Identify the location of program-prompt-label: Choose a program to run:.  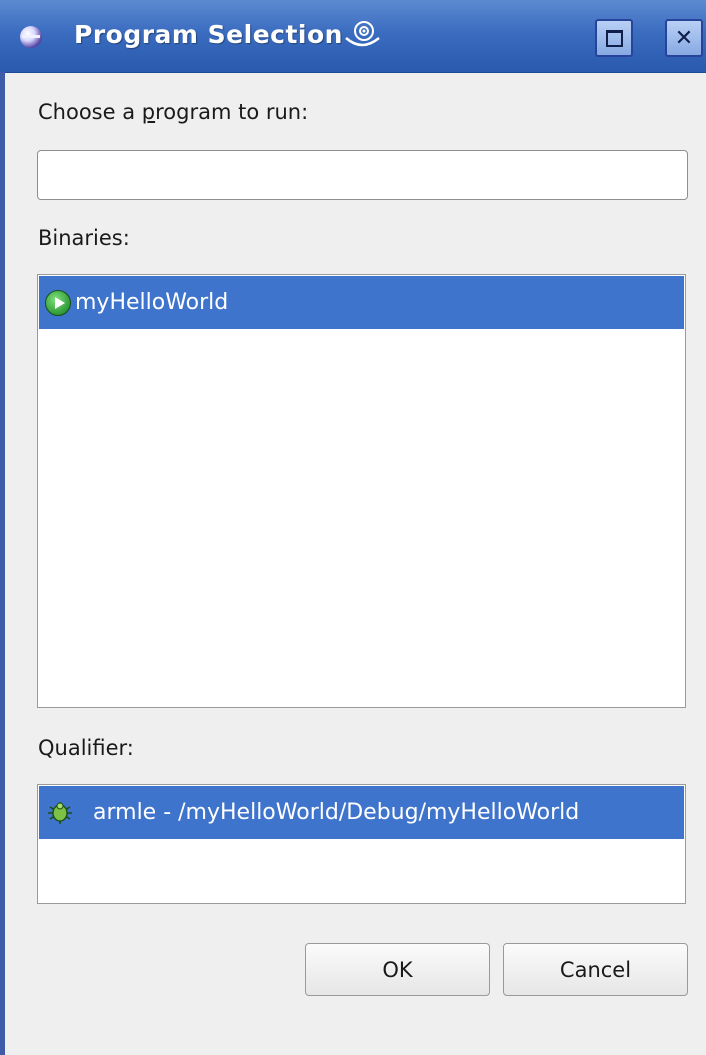
(173, 112).